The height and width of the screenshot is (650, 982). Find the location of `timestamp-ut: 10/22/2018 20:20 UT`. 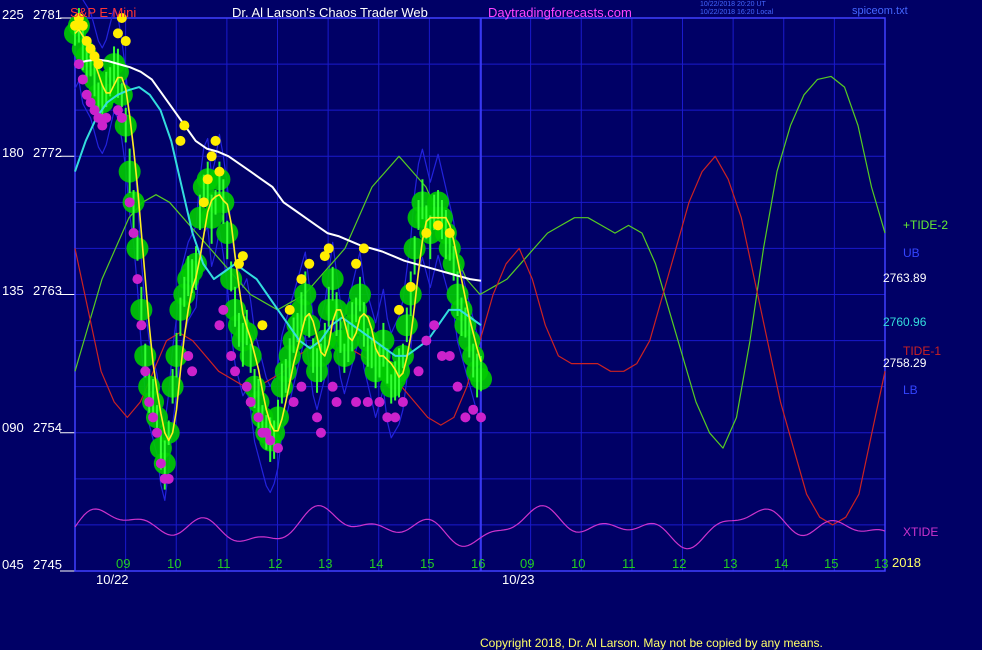

timestamp-ut: 10/22/2018 20:20 UT is located at coordinates (733, 4).